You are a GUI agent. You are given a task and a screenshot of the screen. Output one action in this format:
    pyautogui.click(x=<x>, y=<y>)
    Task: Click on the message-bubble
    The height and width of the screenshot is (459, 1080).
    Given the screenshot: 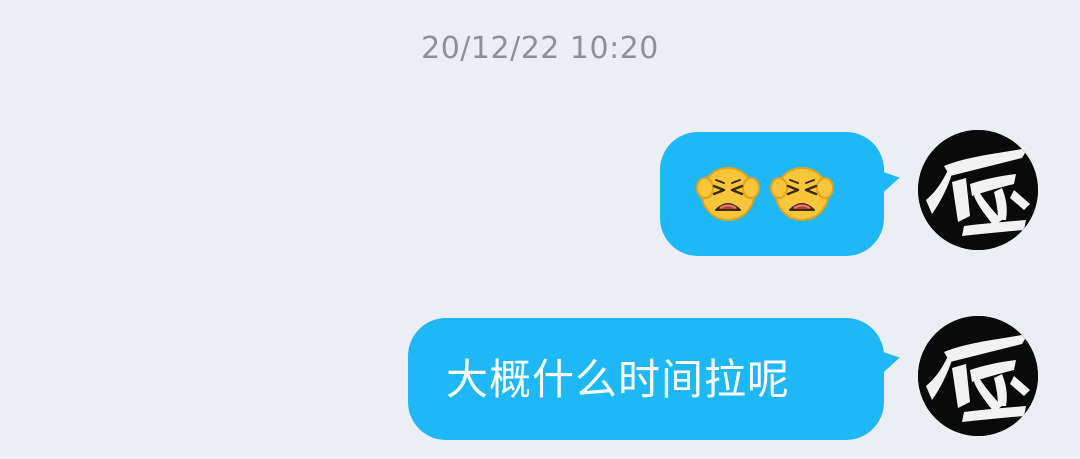 What is the action you would take?
    pyautogui.click(x=772, y=194)
    